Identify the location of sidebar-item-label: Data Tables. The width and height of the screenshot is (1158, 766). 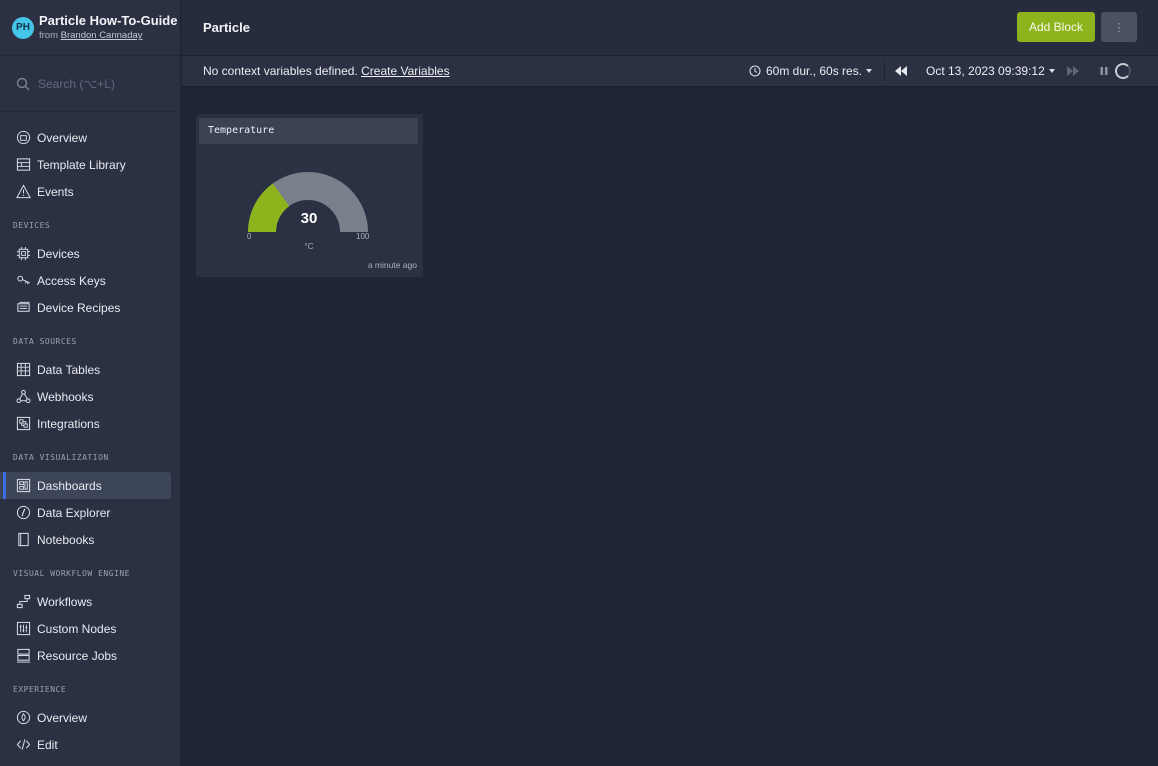
(69, 369).